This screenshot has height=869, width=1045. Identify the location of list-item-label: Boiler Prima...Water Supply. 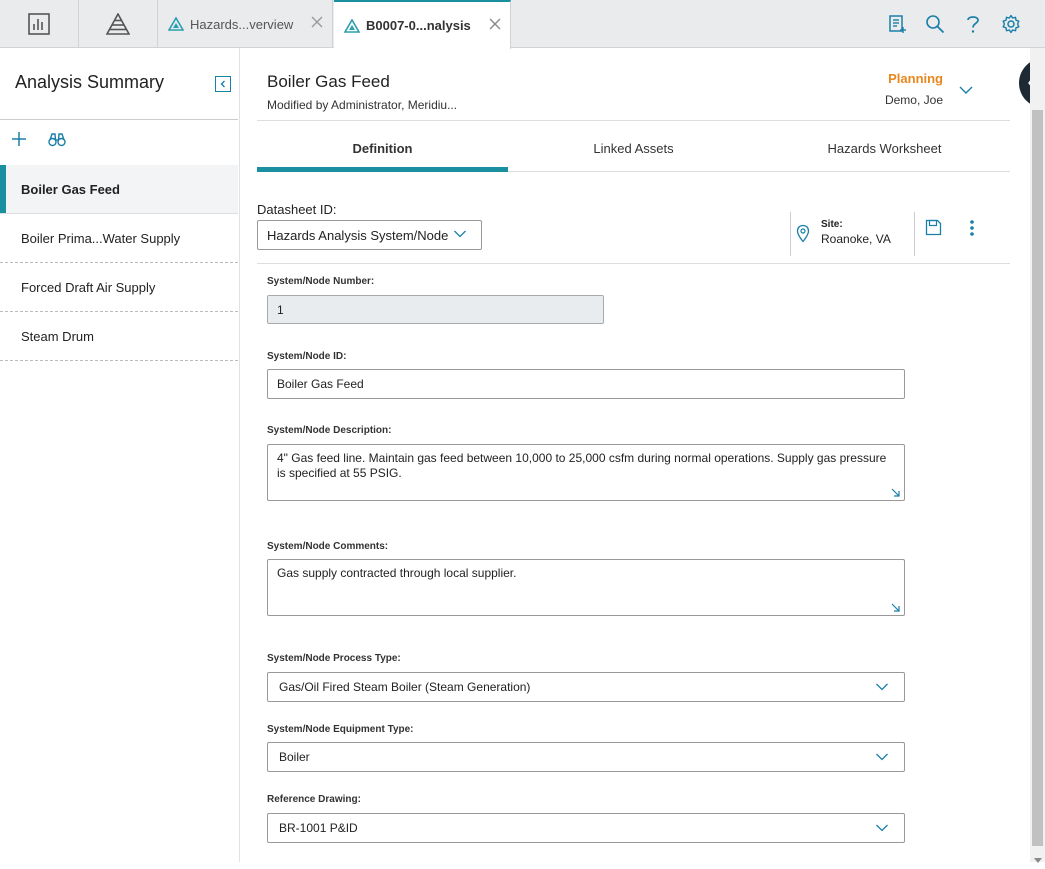
(101, 238).